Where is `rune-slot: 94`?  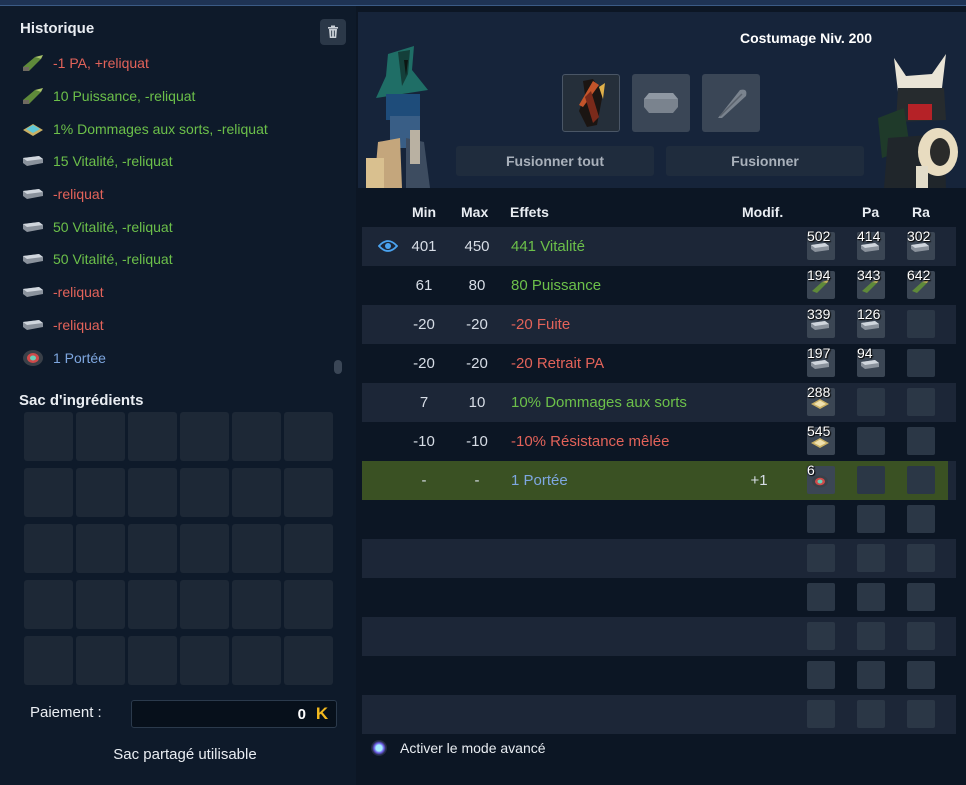 rune-slot: 94 is located at coordinates (871, 361).